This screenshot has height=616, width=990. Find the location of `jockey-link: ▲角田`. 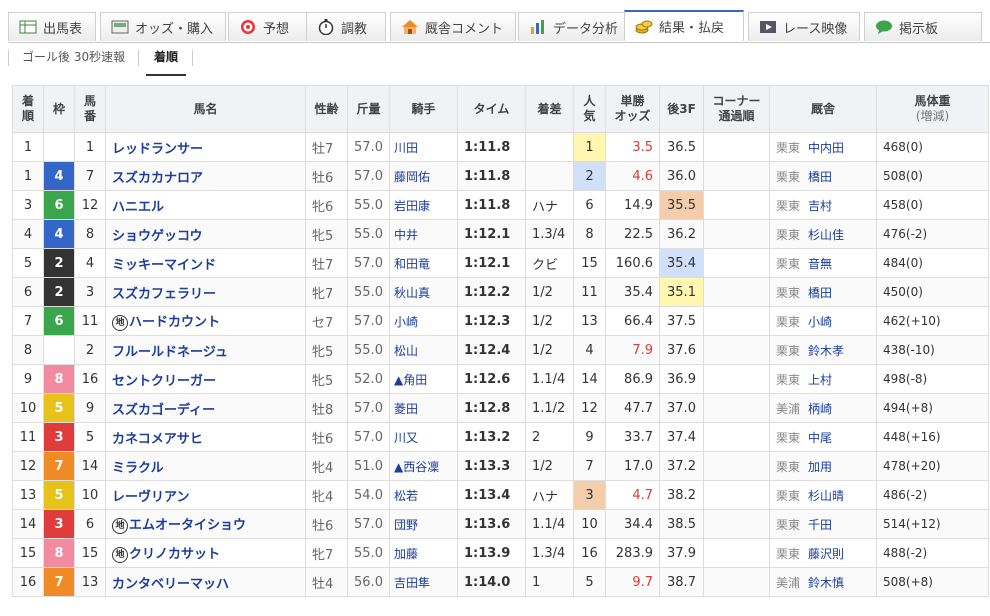

jockey-link: ▲角田 is located at coordinates (423, 379).